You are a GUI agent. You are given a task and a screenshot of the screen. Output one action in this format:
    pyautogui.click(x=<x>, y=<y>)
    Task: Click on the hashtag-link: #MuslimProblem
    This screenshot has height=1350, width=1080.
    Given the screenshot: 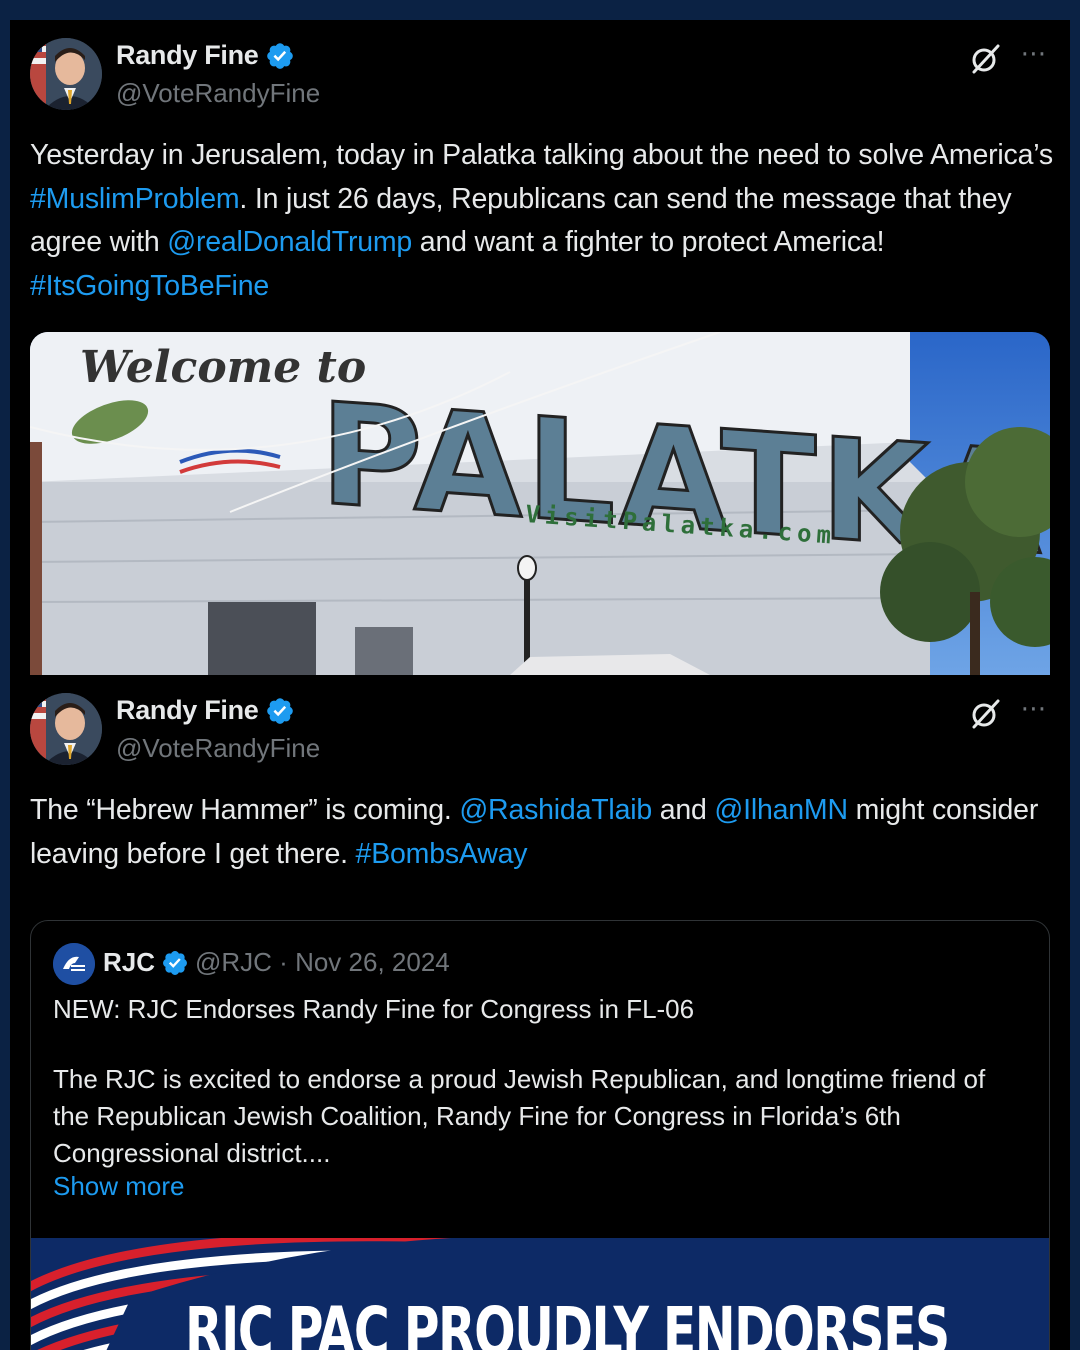 What is the action you would take?
    pyautogui.click(x=135, y=199)
    